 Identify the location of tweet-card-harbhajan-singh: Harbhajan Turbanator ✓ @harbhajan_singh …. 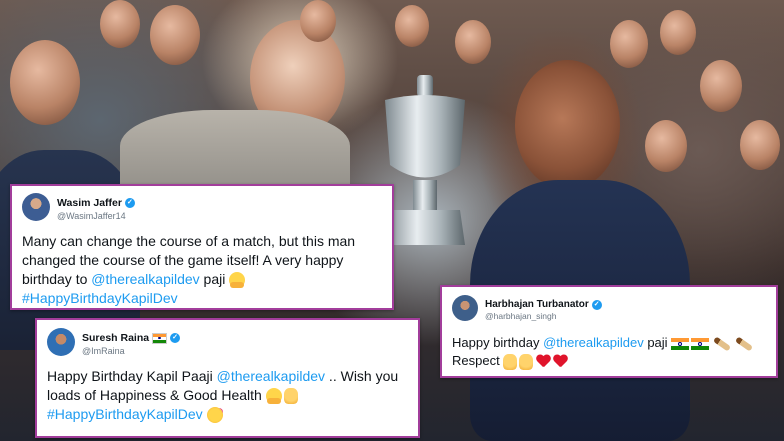
(609, 331).